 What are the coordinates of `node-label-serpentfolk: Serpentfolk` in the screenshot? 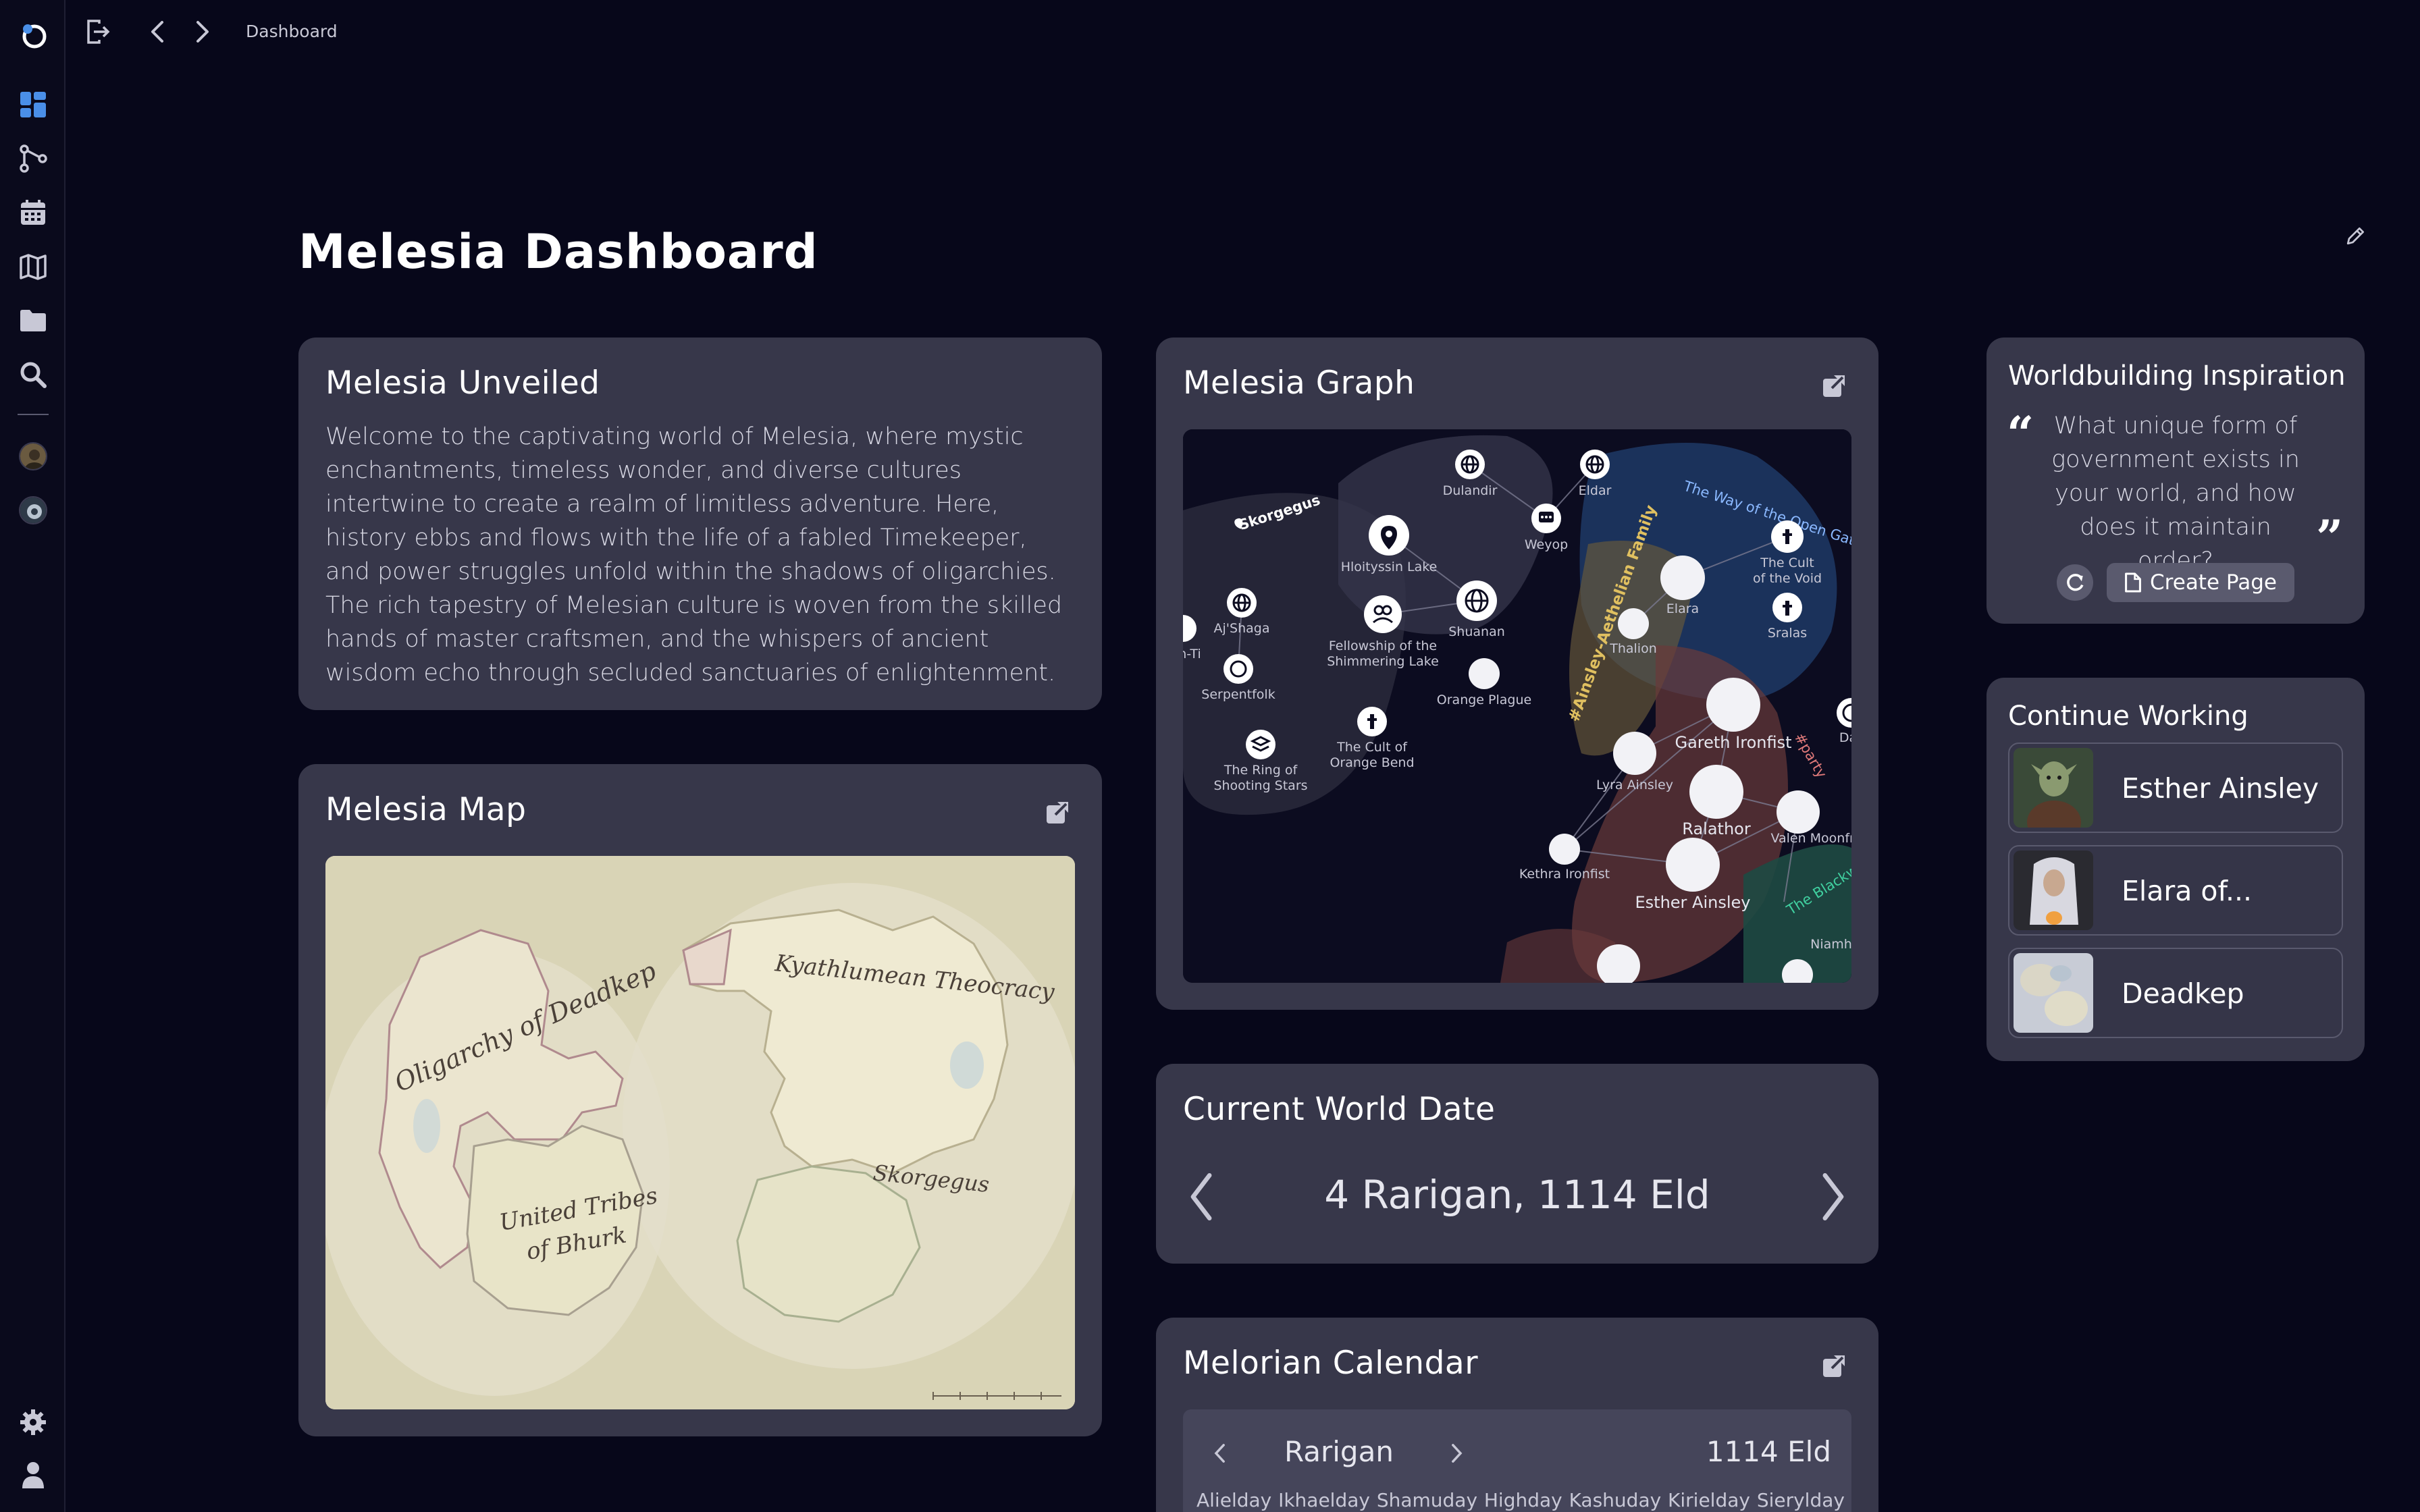 It's located at (1238, 695).